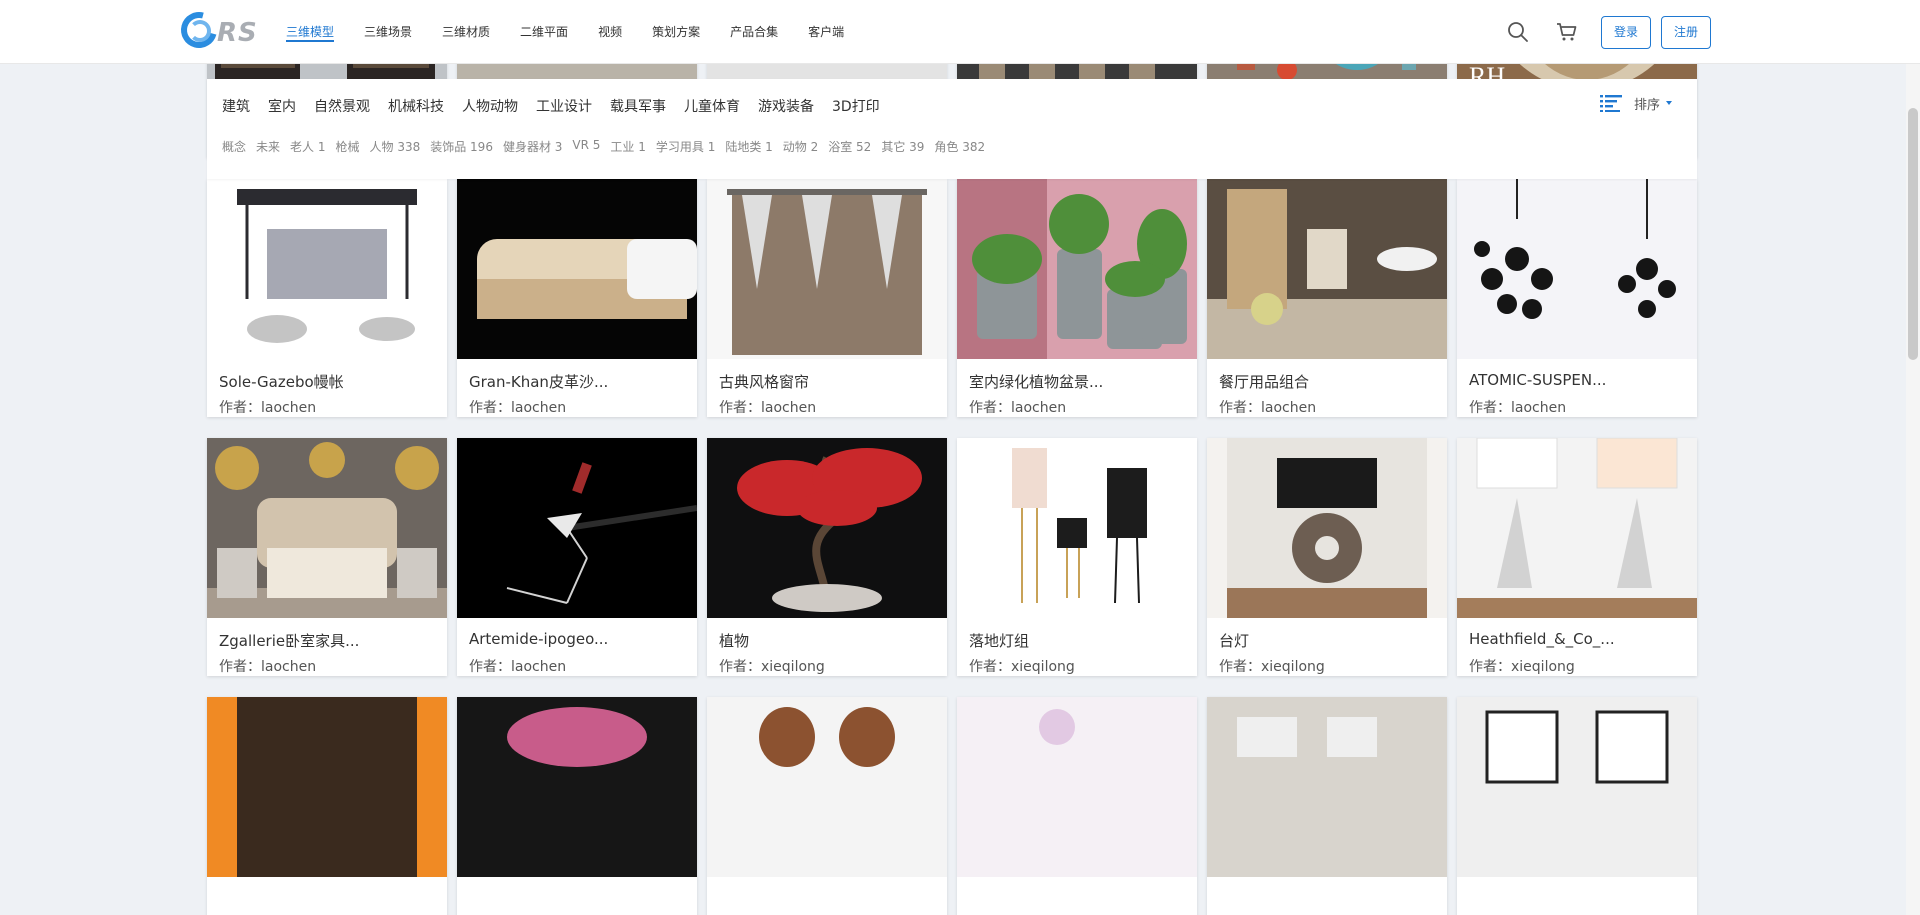 This screenshot has height=915, width=1920. I want to click on model-card: ATOMIC-SUSPEN... 作者：laochen, so click(1577, 298).